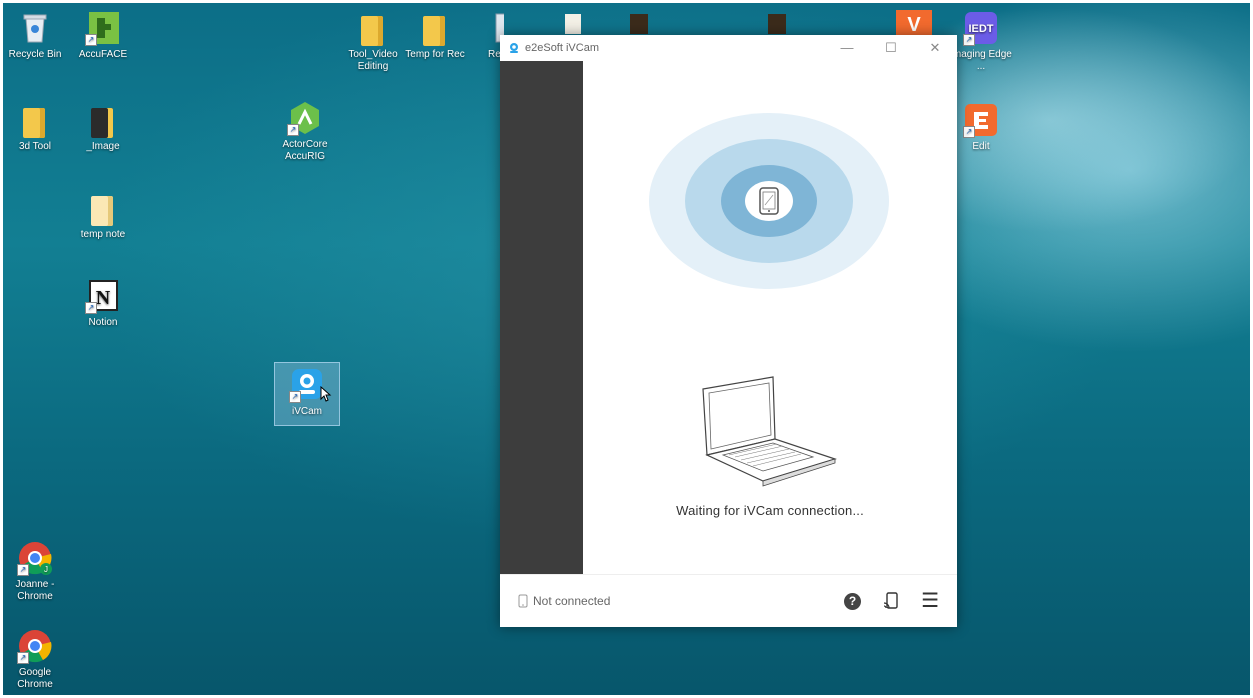  I want to click on desktop-icon-label: Recycle Bin, so click(35, 54).